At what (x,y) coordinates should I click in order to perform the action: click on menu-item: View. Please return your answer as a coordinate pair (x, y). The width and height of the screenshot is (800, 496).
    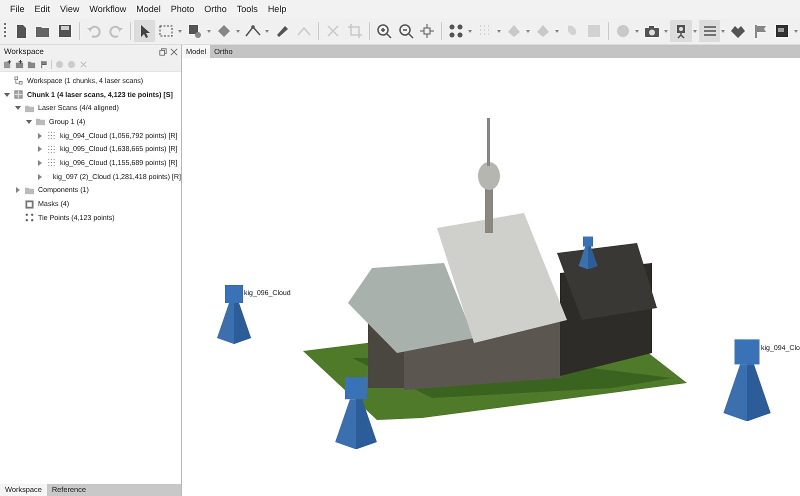
    Looking at the image, I should click on (73, 9).